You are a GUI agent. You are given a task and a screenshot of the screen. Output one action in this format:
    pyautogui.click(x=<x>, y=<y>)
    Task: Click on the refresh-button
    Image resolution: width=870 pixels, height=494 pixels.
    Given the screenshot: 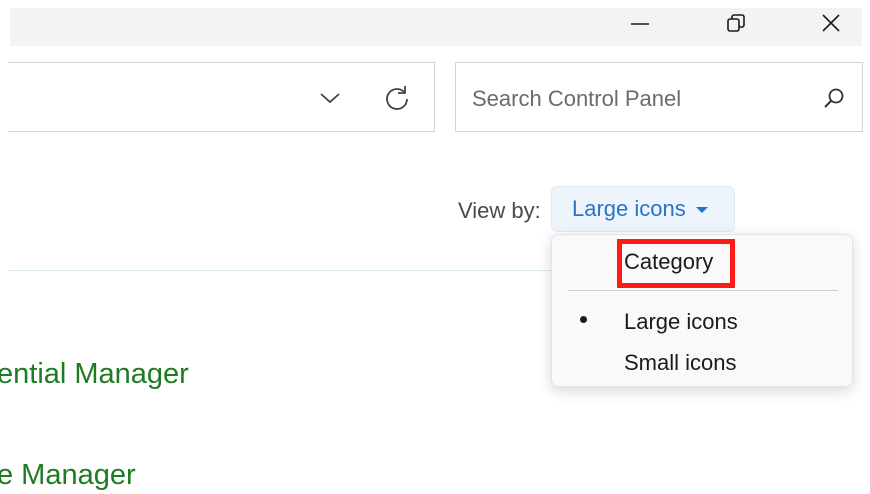 What is the action you would take?
    pyautogui.click(x=397, y=98)
    